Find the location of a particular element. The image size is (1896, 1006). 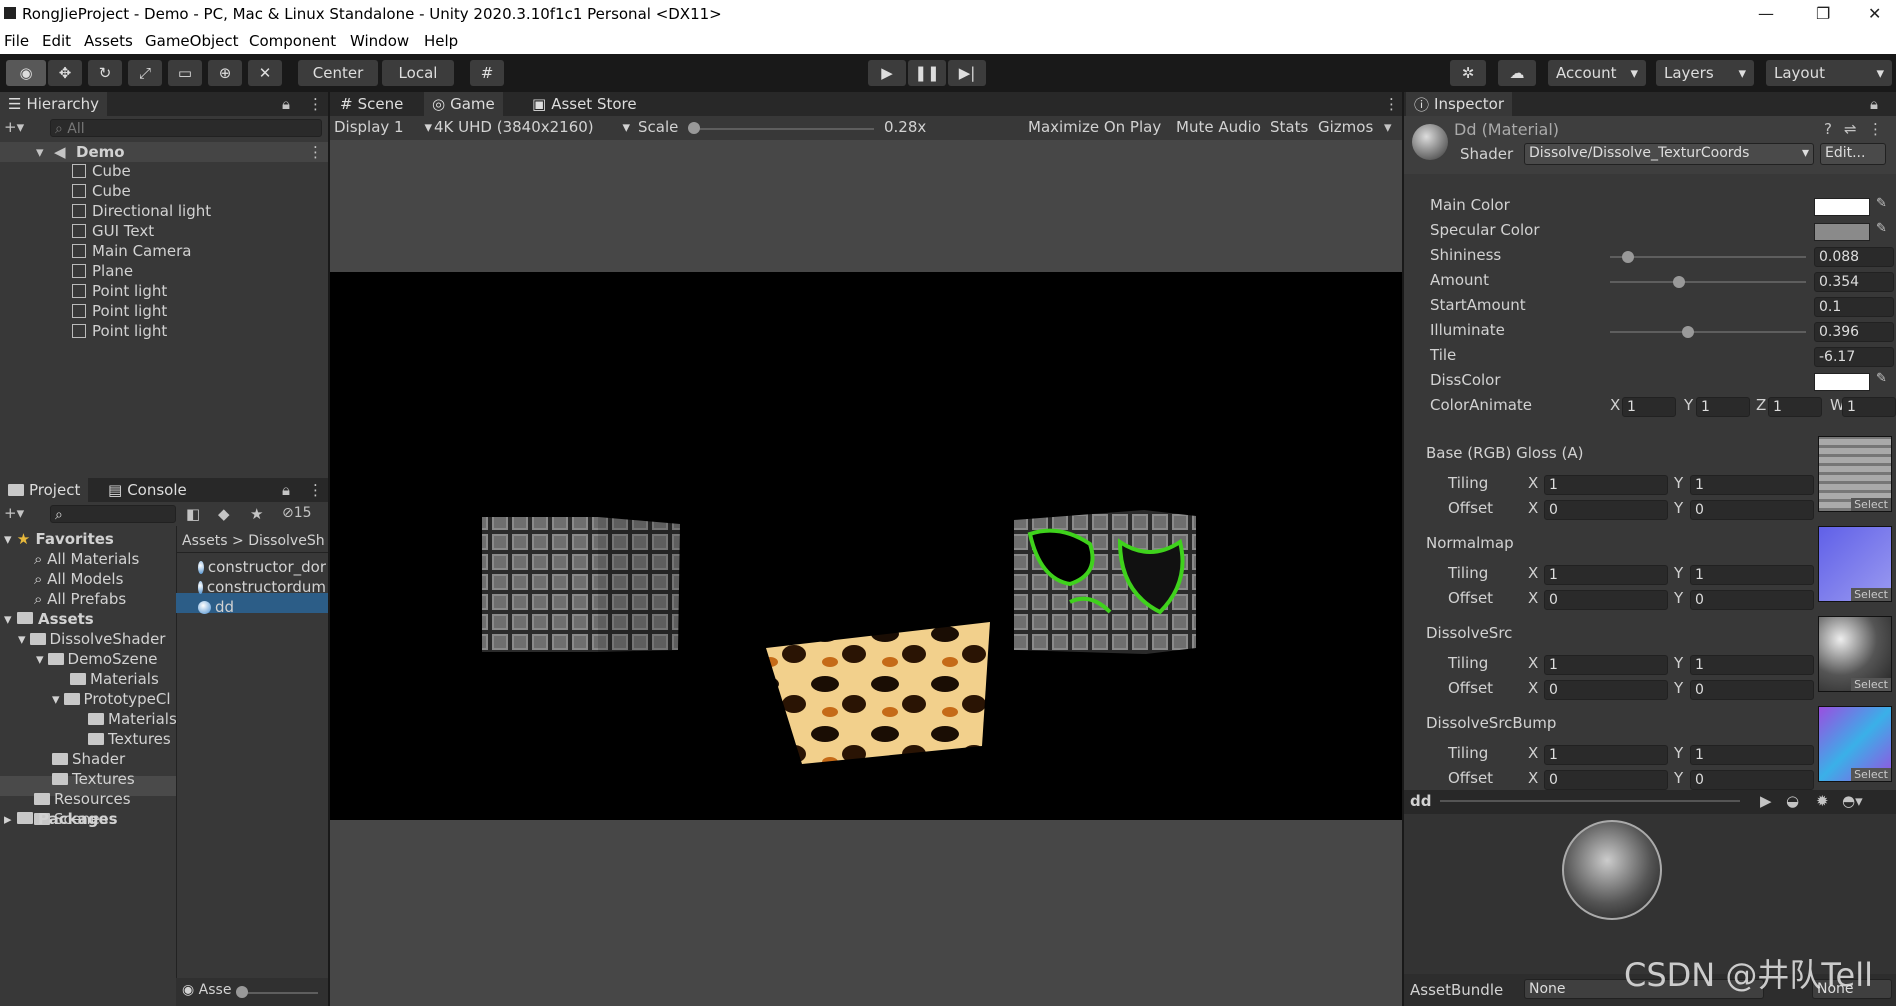

resolution-dropdown: 4K UHD (3840x2160) ▾ is located at coordinates (532, 127).